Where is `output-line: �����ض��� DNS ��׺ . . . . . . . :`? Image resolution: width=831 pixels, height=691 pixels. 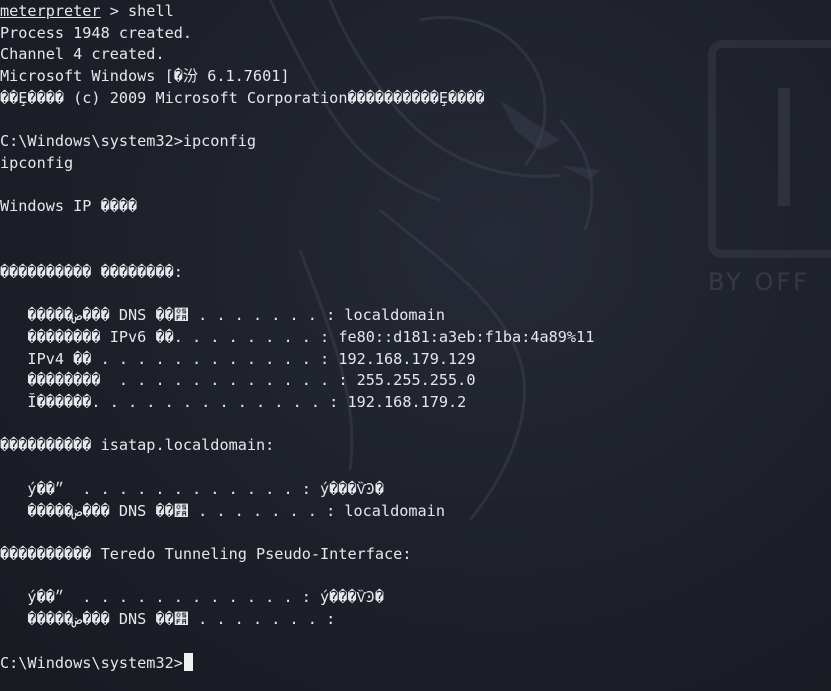
output-line: �����ض��� DNS ��׺ . . . . . . . : is located at coordinates (168, 619).